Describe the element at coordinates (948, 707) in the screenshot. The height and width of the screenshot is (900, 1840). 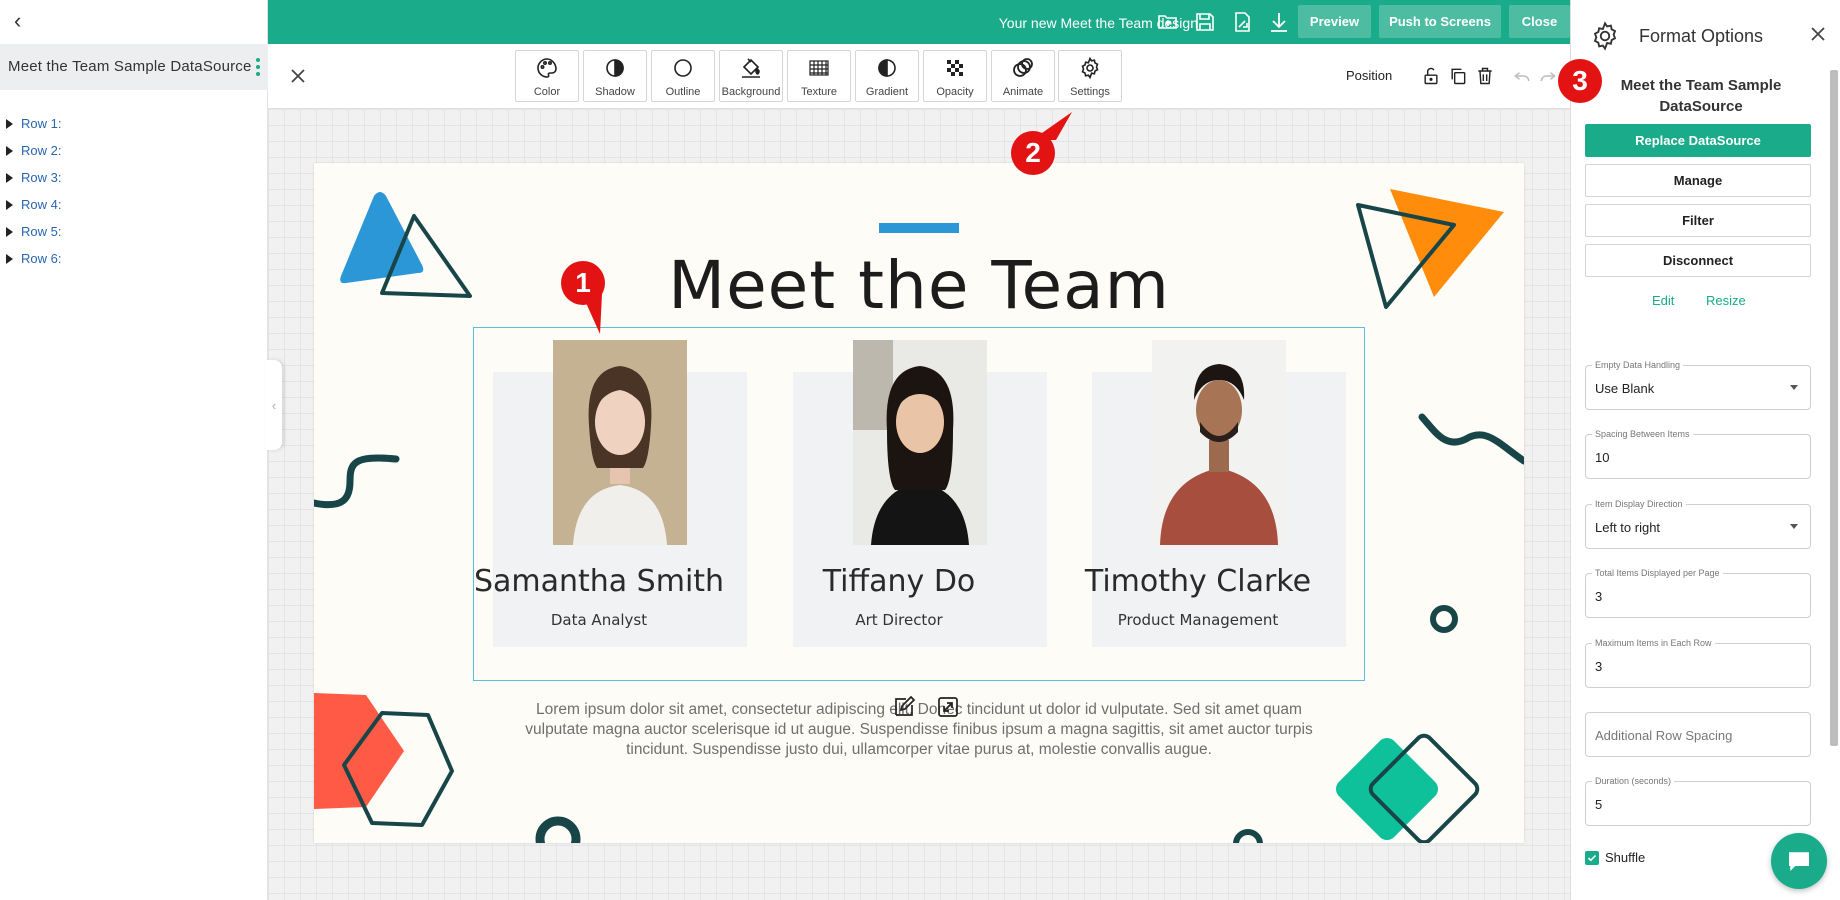
I see `resize-icon` at that location.